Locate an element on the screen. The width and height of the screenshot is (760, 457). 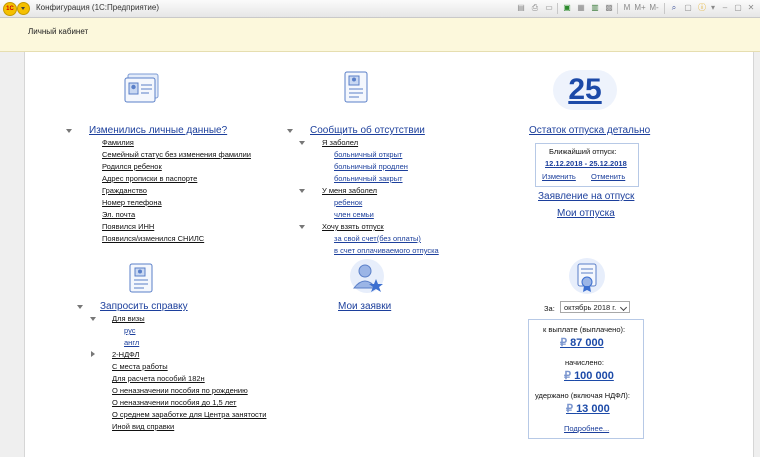
absence-collapse-toggle is located at coordinates (290, 131).